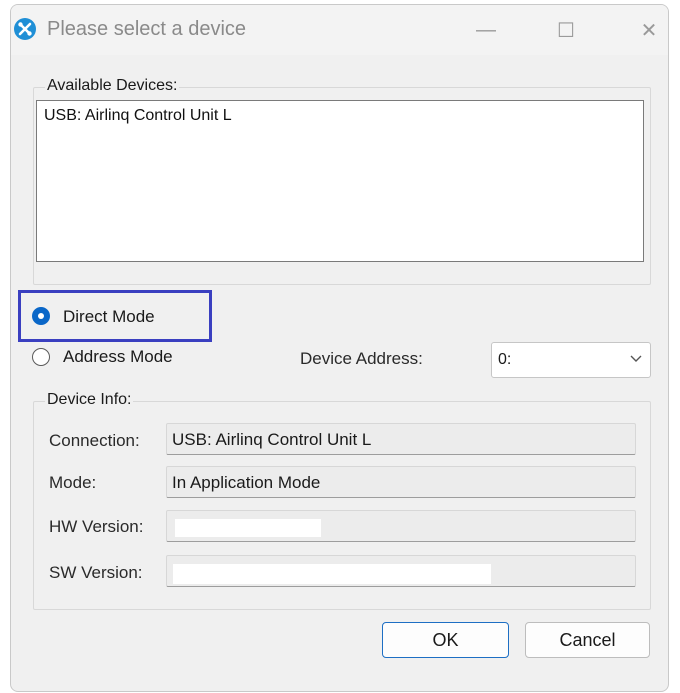 Image resolution: width=680 pixels, height=693 pixels. What do you see at coordinates (96, 572) in the screenshot?
I see `sw-version-label: SW Version:` at bounding box center [96, 572].